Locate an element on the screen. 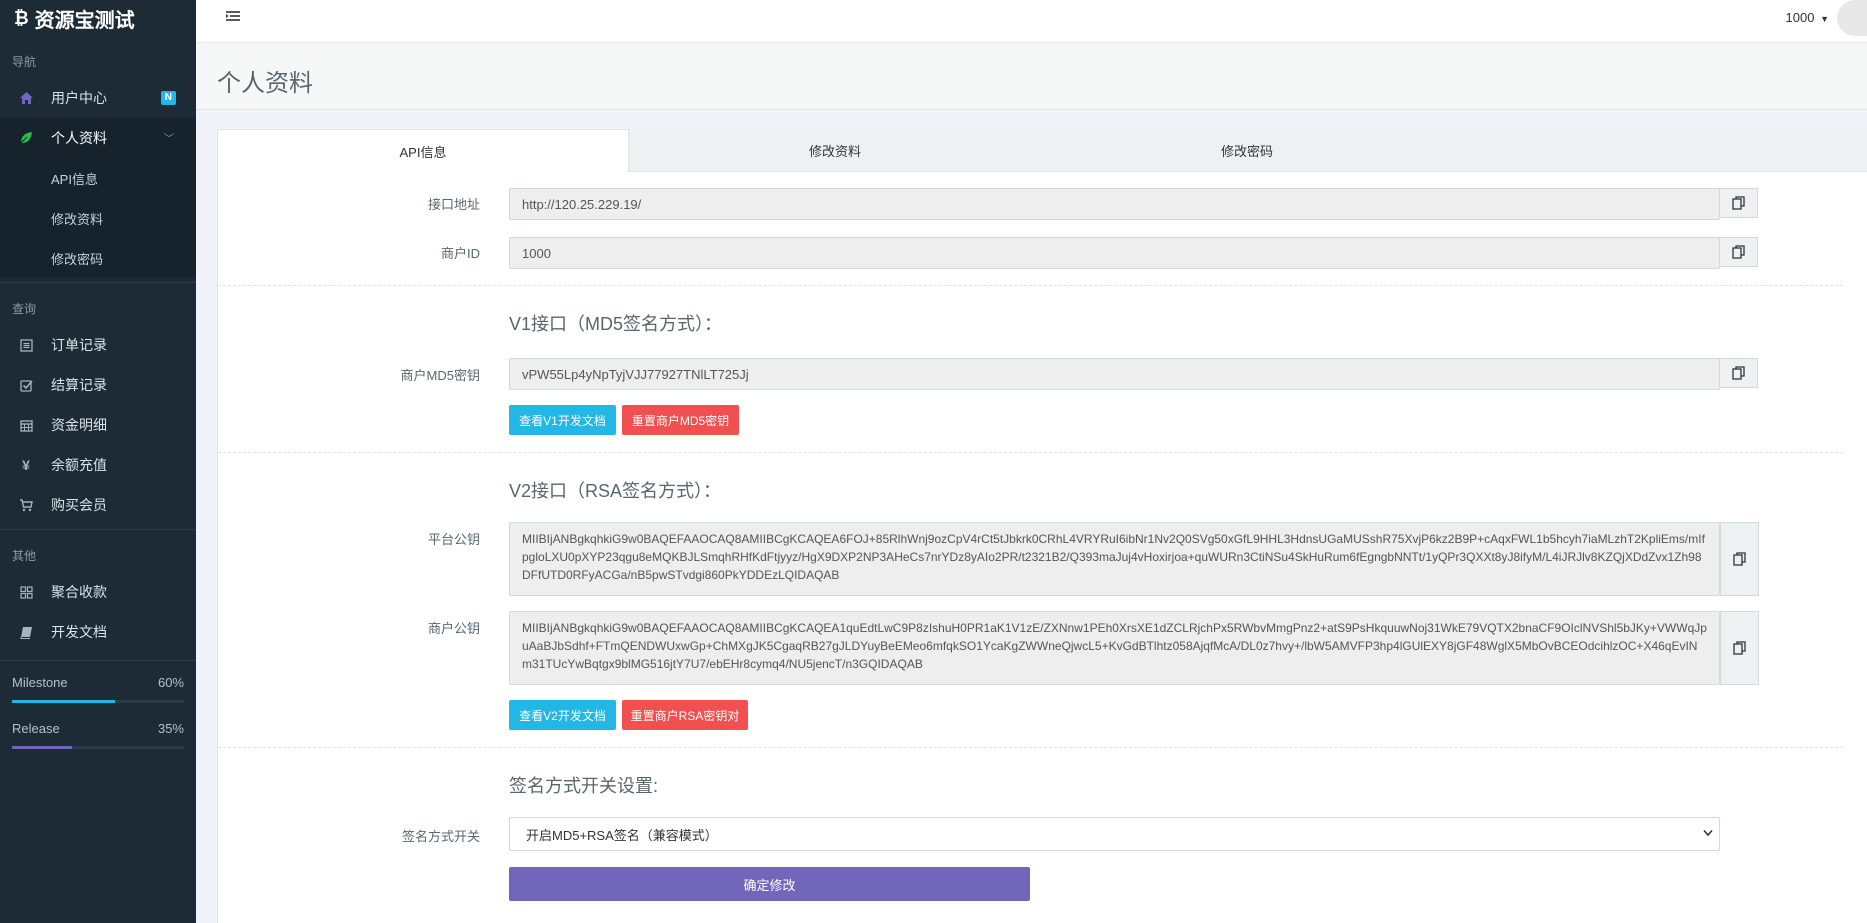  brand: ₿ 资源宝测试 is located at coordinates (98, 18).